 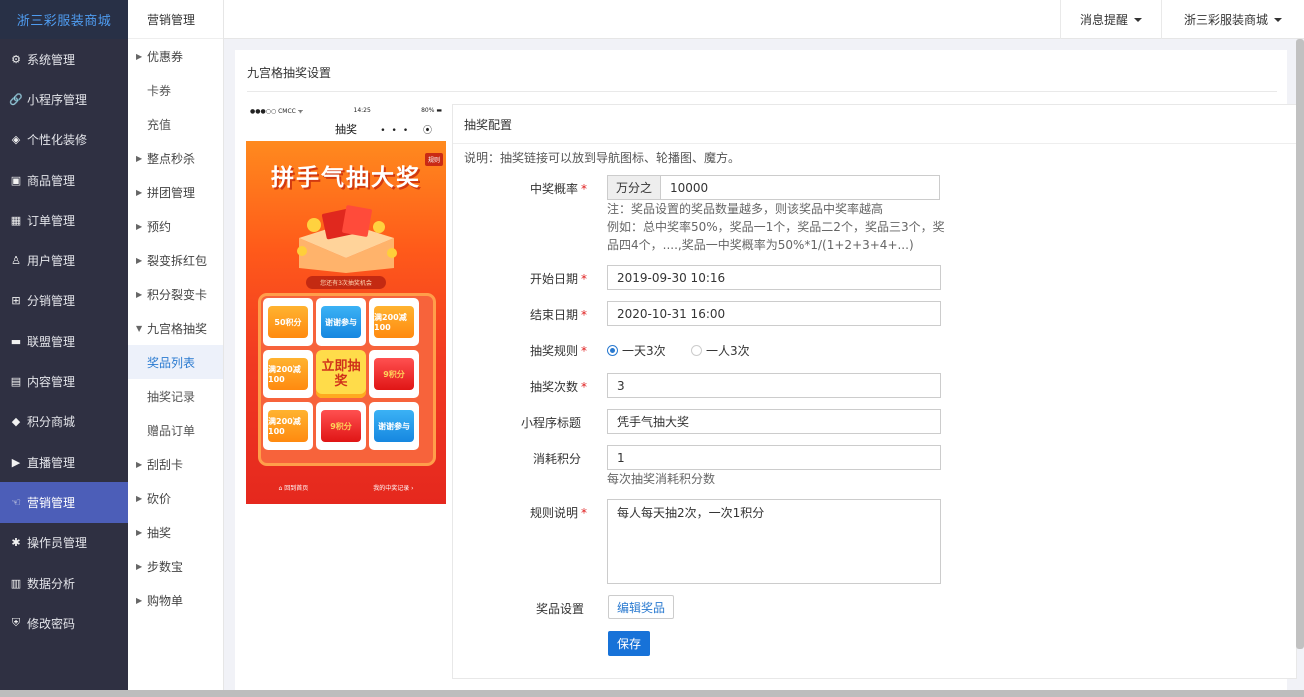 I want to click on promo-footer: ⌂ 回到首页 我的中奖记录 ›, so click(x=346, y=487).